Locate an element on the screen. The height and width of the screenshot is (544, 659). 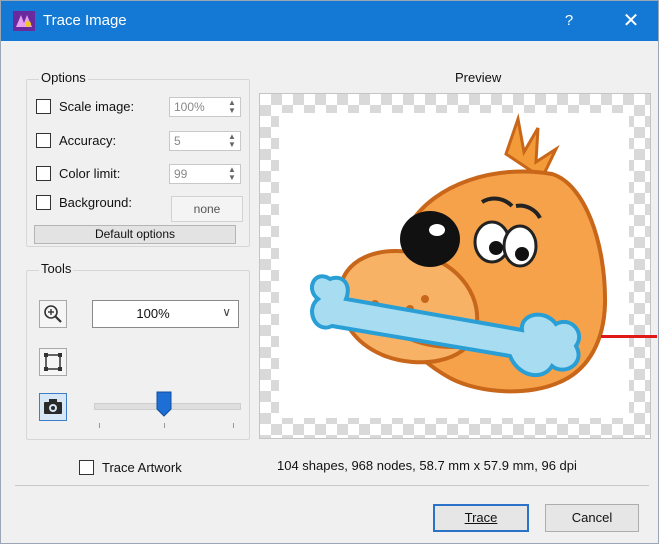
background-label: Background: is located at coordinates (95, 202).